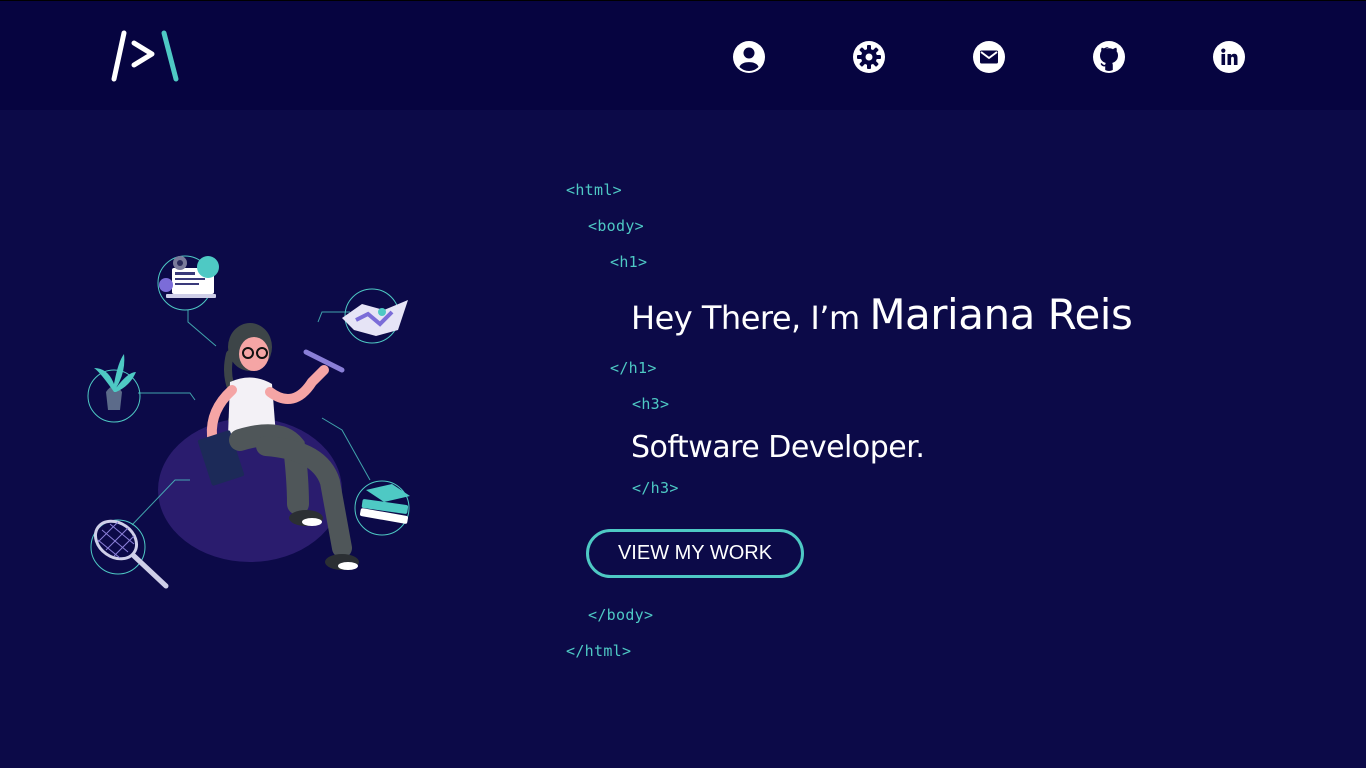  I want to click on code-tag-h3-open: <h3>, so click(651, 404).